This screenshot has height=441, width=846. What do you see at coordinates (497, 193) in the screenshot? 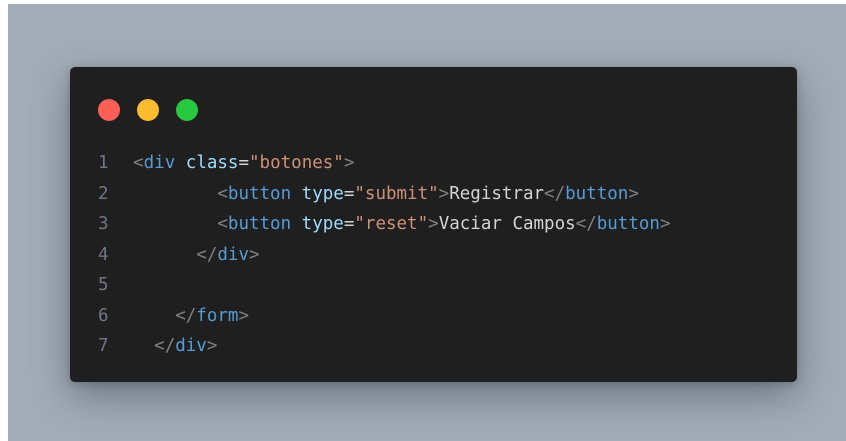
I see `code-token-text: Registrar` at bounding box center [497, 193].